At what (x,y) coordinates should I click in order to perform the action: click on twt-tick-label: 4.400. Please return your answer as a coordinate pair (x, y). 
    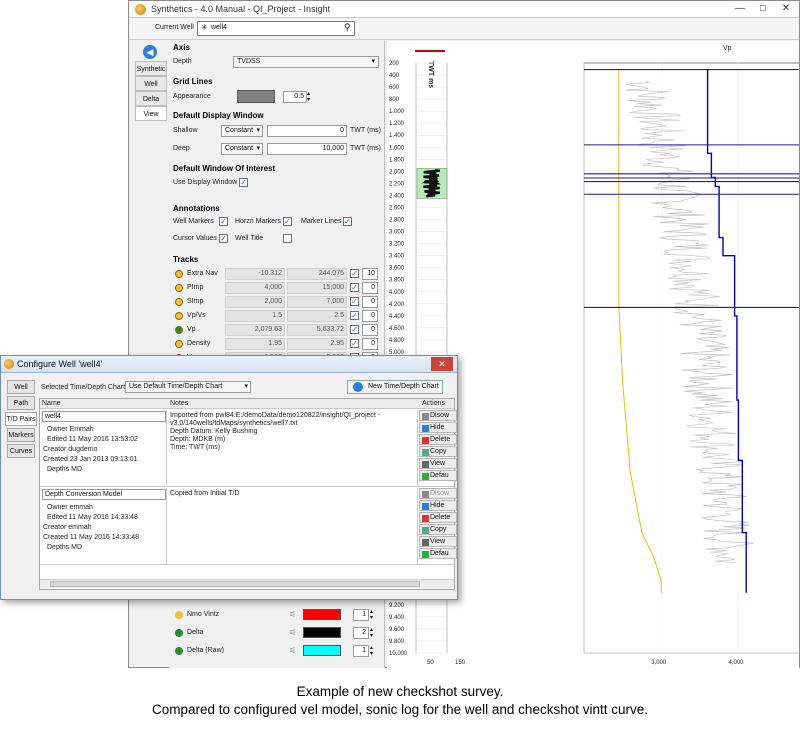
    Looking at the image, I should click on (397, 317).